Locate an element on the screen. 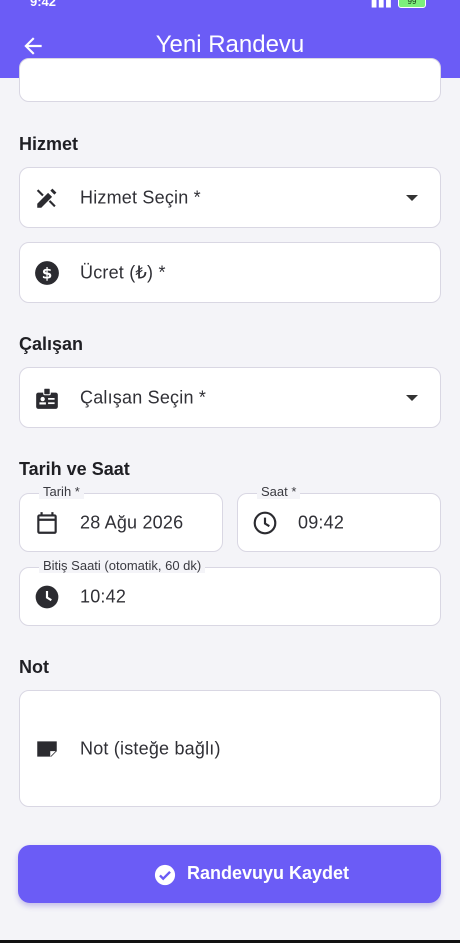 The width and height of the screenshot is (460, 943). section-note-title: Not is located at coordinates (34, 667).